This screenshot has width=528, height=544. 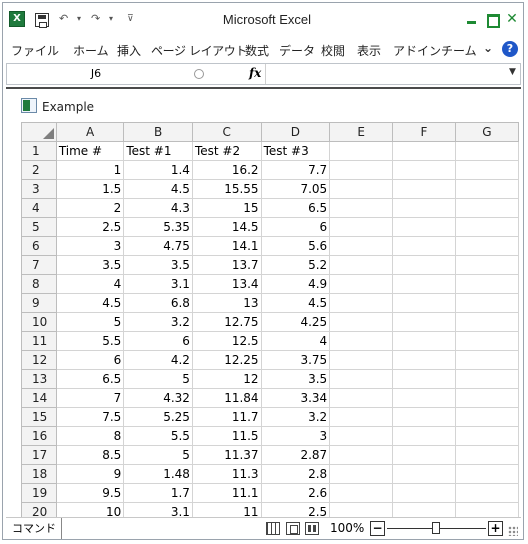 I want to click on cell-c12: 12.25, so click(x=226, y=360).